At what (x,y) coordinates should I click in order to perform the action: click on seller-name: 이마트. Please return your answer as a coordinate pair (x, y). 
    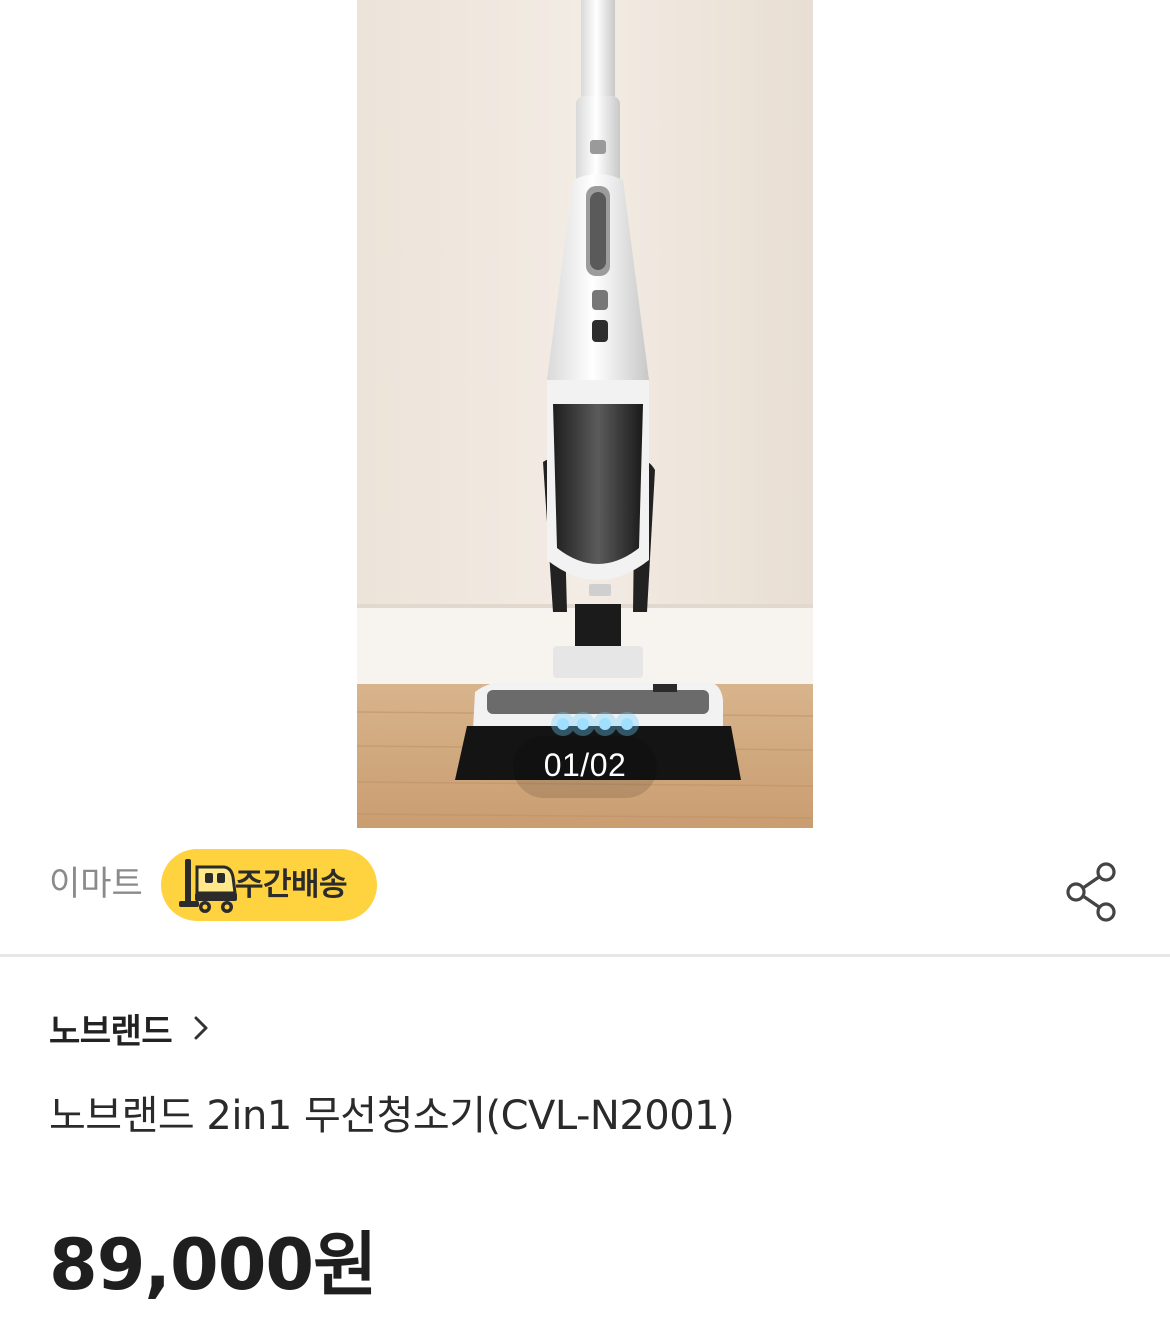
    Looking at the image, I should click on (96, 884).